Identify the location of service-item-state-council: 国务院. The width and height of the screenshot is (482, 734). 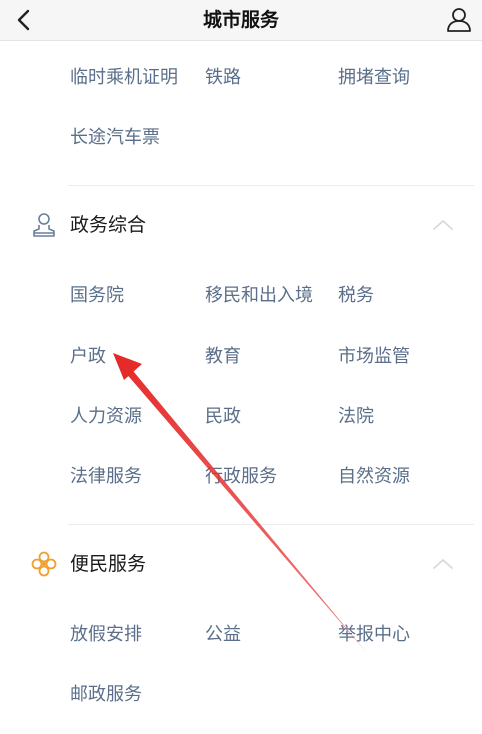
(97, 294).